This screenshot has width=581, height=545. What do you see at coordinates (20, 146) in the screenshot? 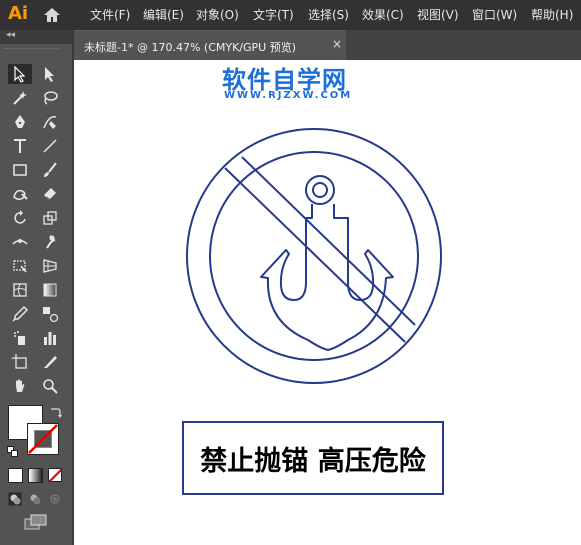
I see `type-icon` at bounding box center [20, 146].